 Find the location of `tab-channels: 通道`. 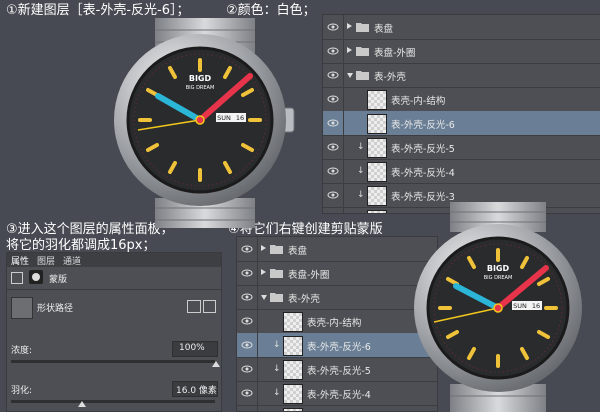

tab-channels: 通道 is located at coordinates (72, 260).